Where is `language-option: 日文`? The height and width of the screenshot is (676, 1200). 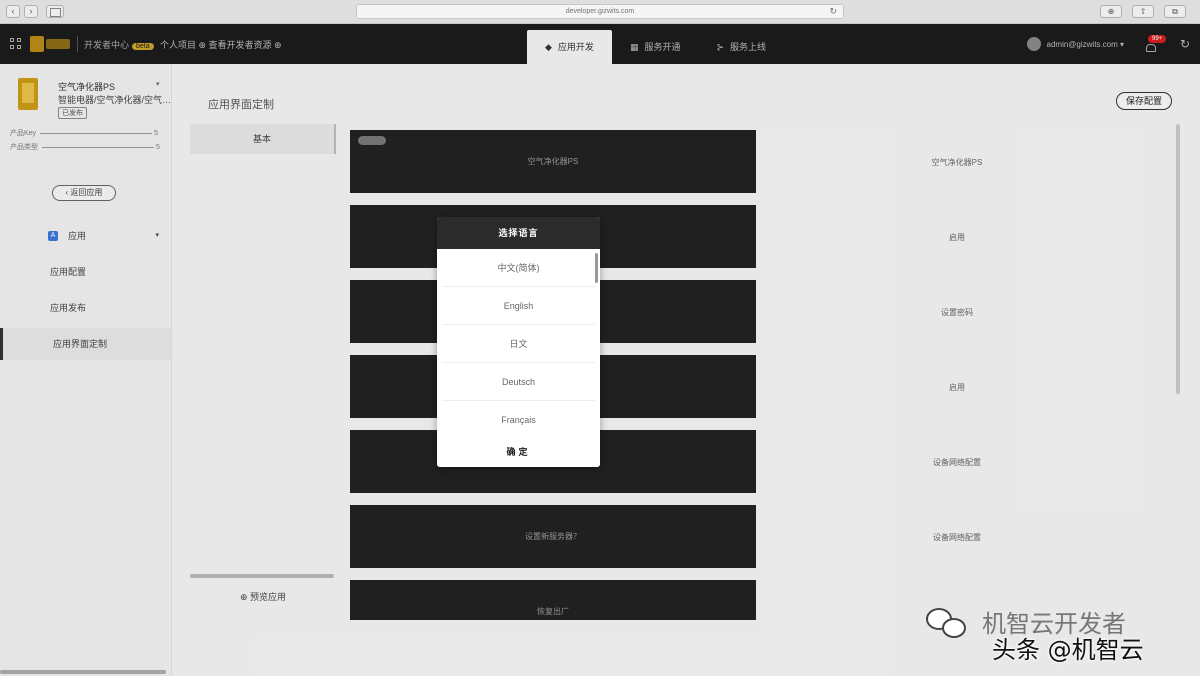
language-option: 日文 is located at coordinates (518, 344).